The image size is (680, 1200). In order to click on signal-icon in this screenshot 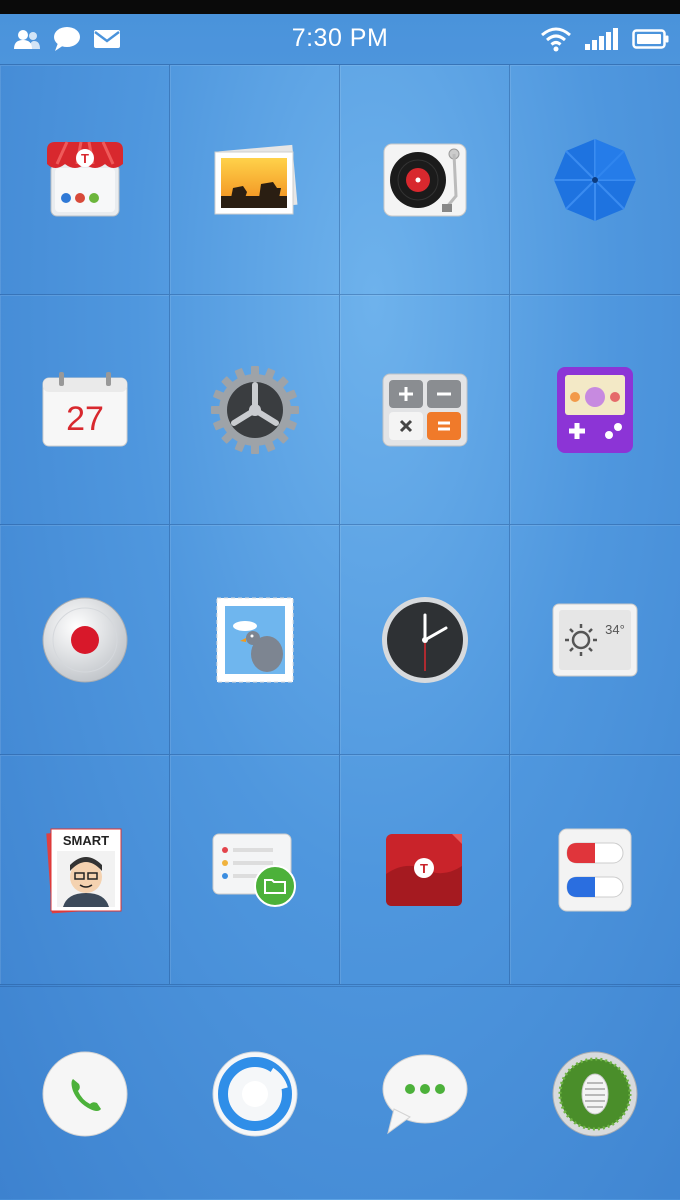, I will do `click(602, 39)`.